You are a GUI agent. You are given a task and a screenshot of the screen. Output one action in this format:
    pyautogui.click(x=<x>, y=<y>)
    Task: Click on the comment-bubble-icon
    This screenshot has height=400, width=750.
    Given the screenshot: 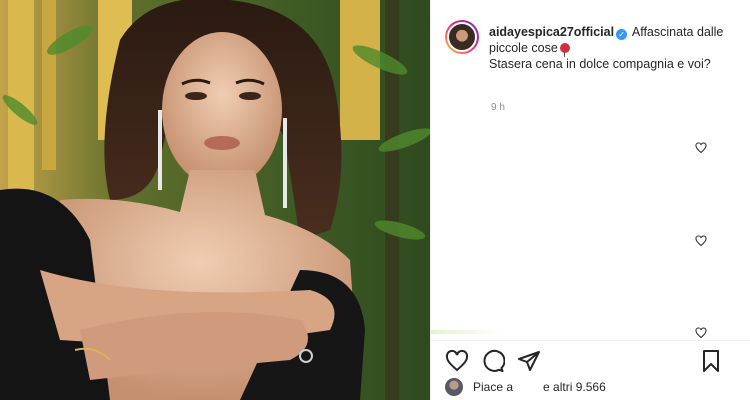 What is the action you would take?
    pyautogui.click(x=493, y=361)
    